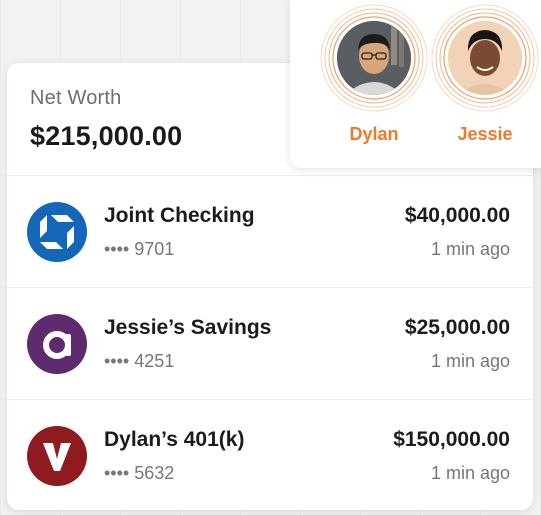 The width and height of the screenshot is (541, 515). Describe the element at coordinates (106, 119) in the screenshot. I see `net-worth-section: Net Worth $215,000.00` at that location.